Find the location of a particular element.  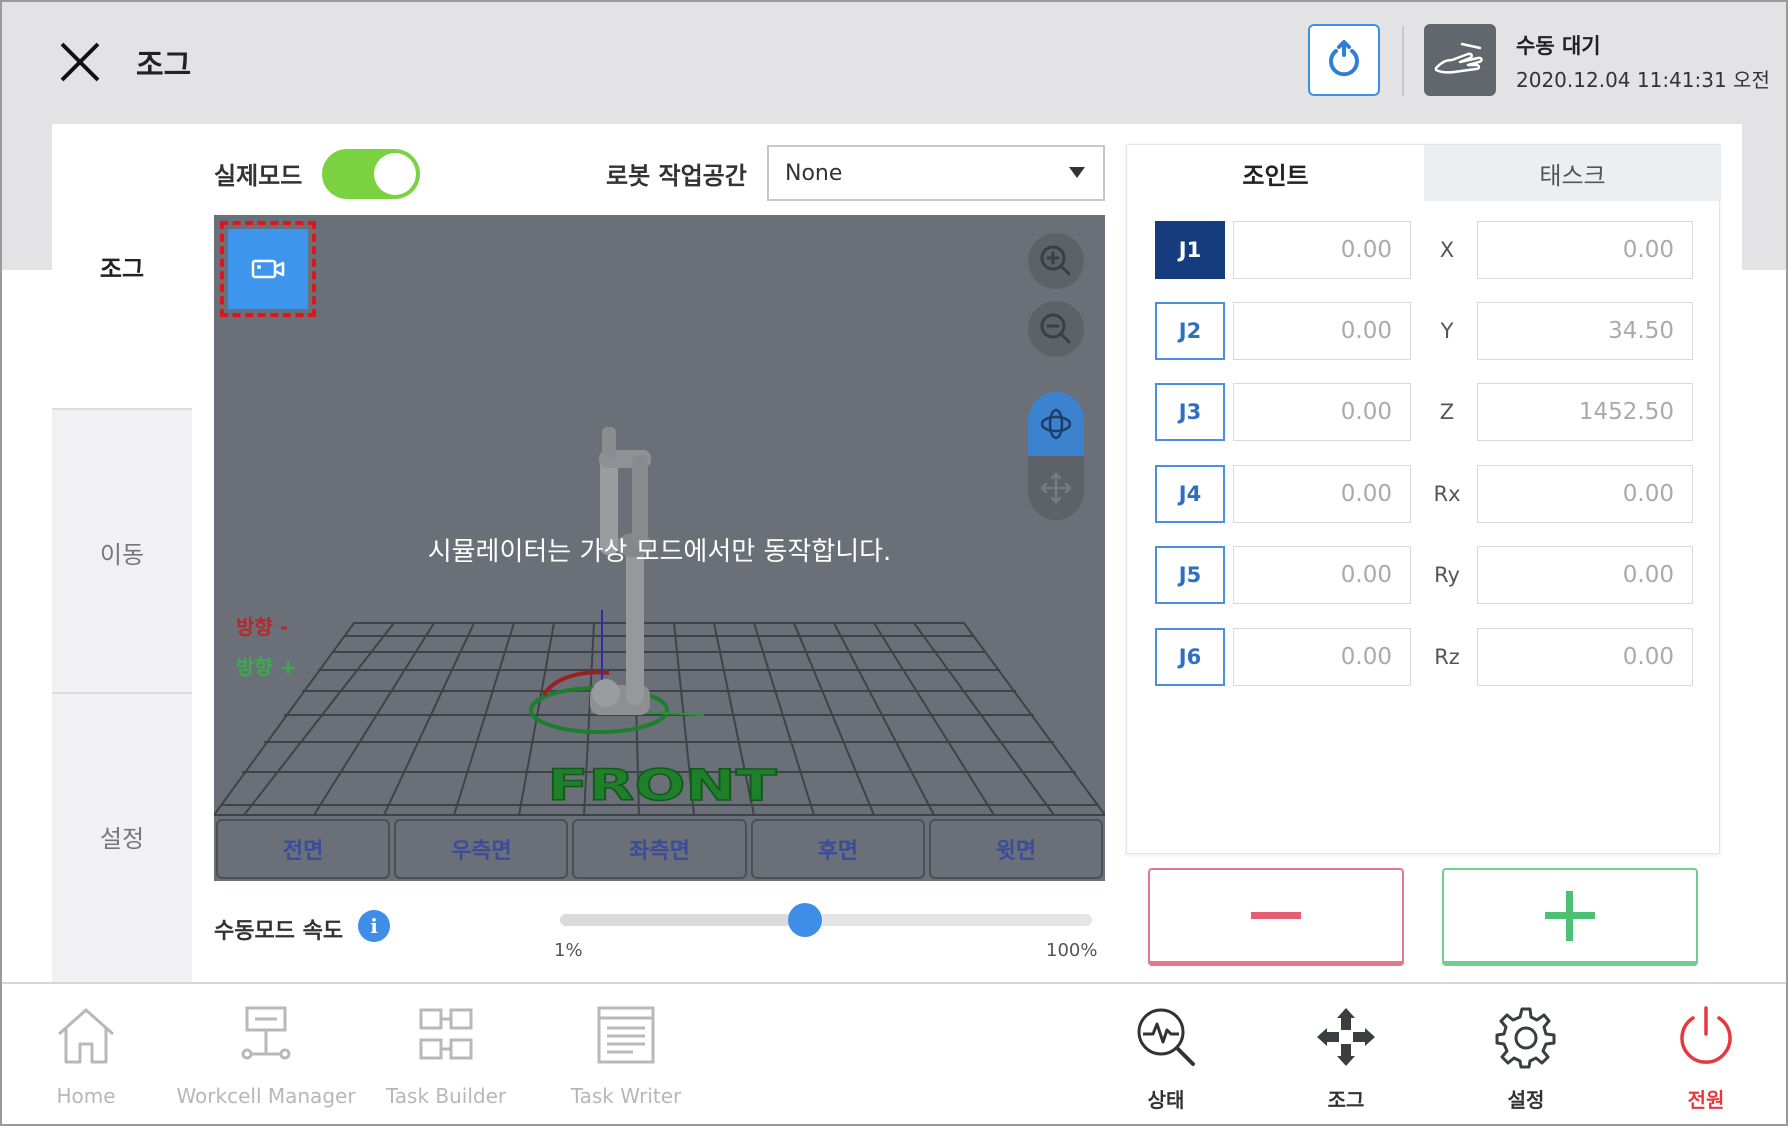

view-mode-group is located at coordinates (1056, 456).